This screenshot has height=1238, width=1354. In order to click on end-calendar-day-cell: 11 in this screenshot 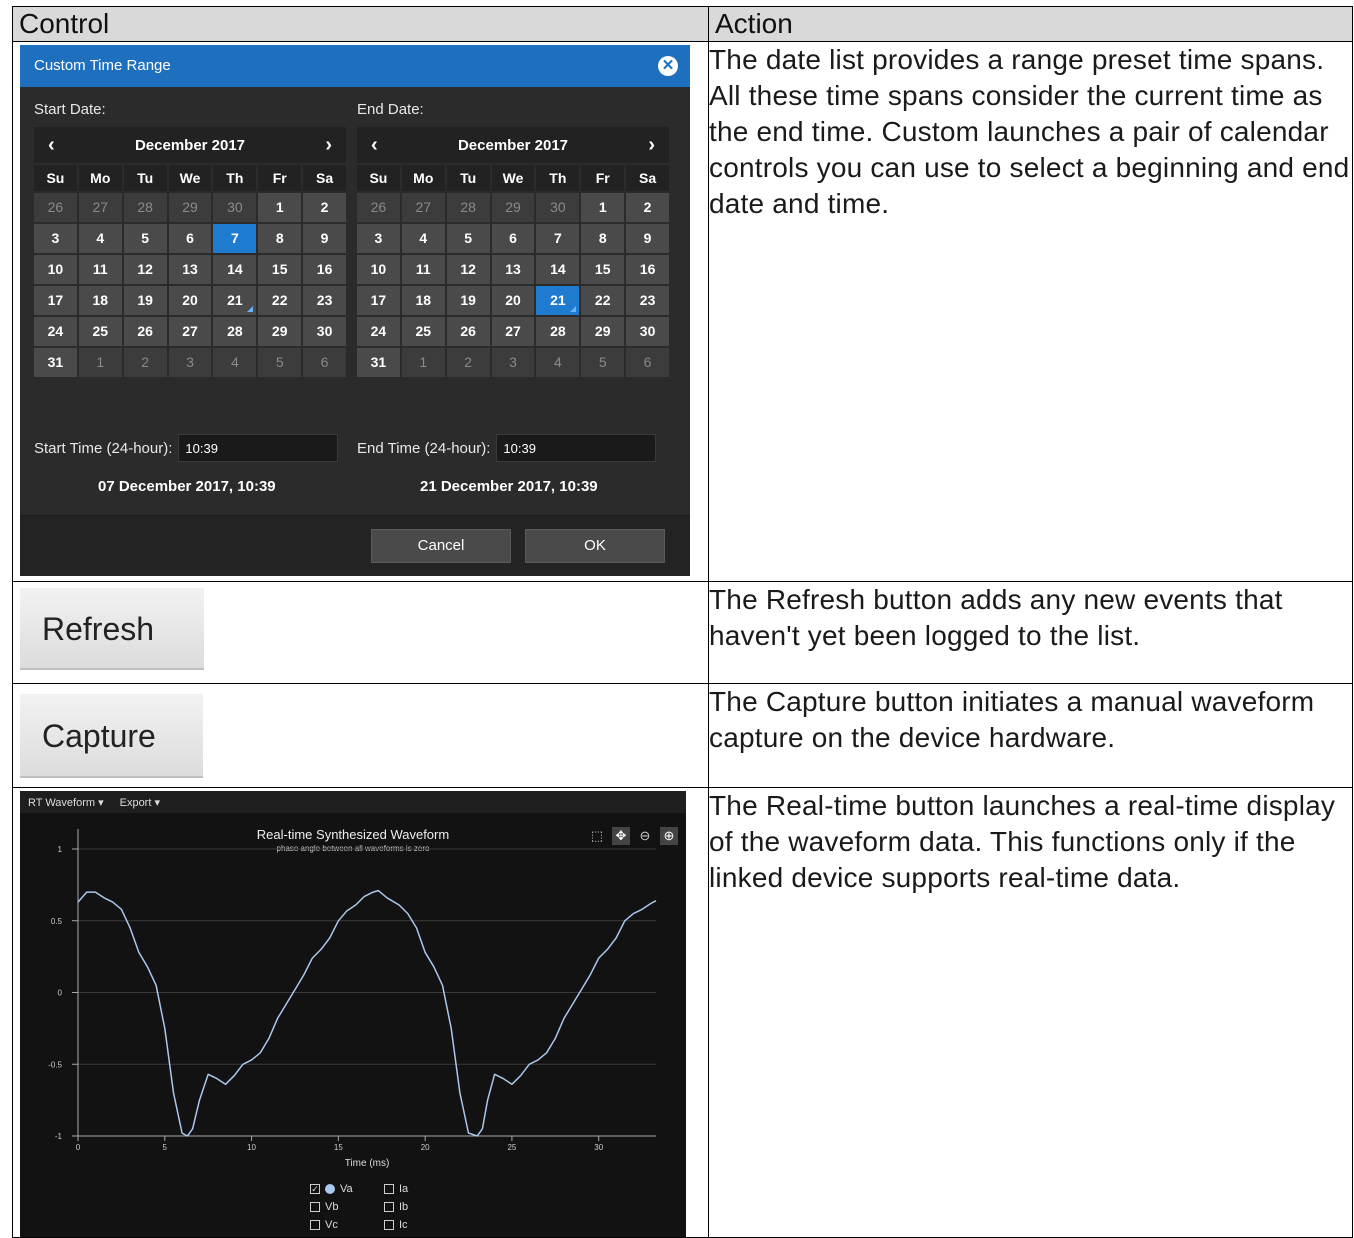, I will do `click(423, 269)`.